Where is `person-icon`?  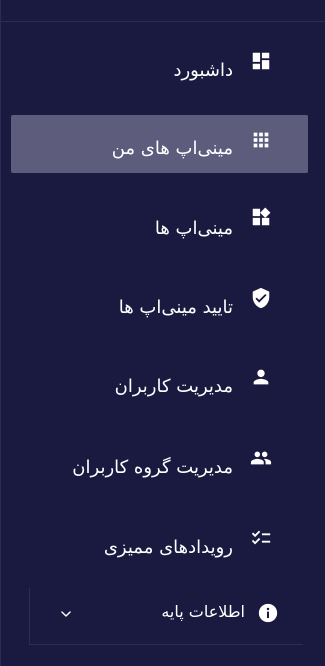
person-icon is located at coordinates (261, 377).